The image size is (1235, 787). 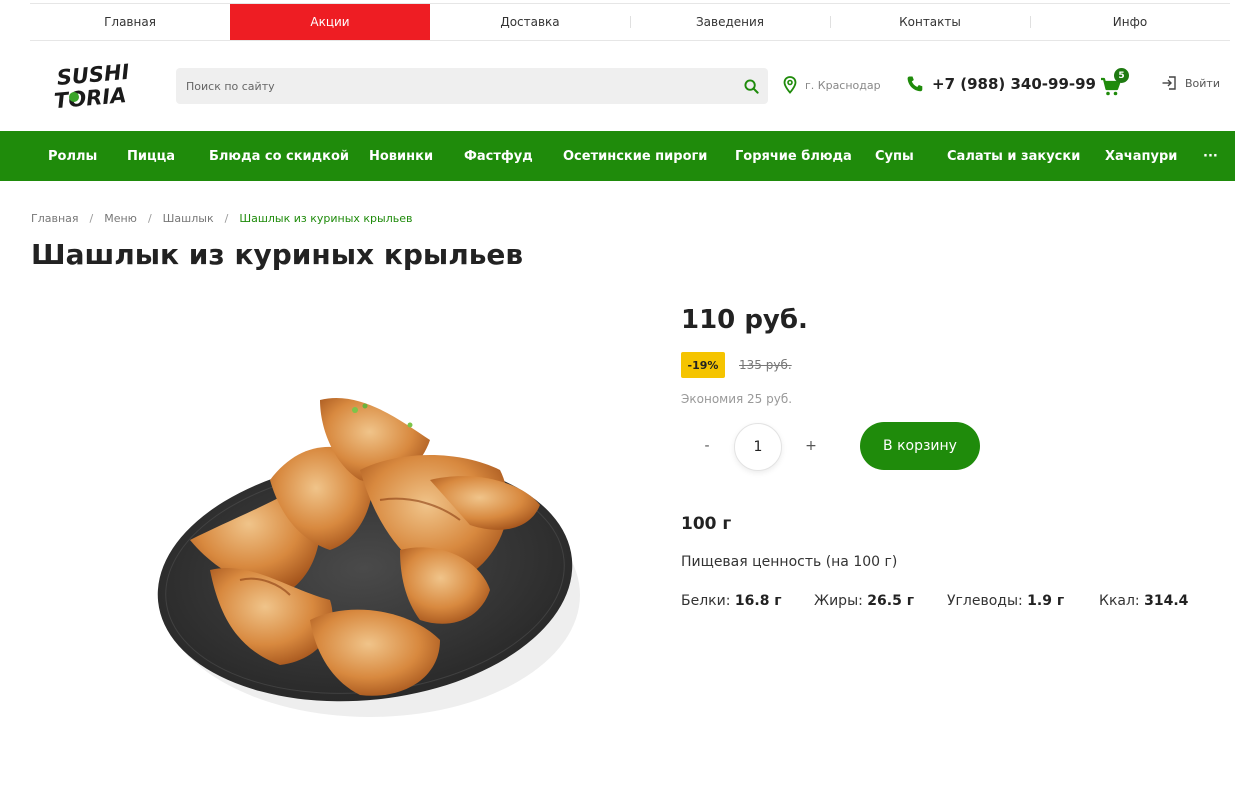 I want to click on add-to-cart-button: В корзину, so click(x=920, y=446).